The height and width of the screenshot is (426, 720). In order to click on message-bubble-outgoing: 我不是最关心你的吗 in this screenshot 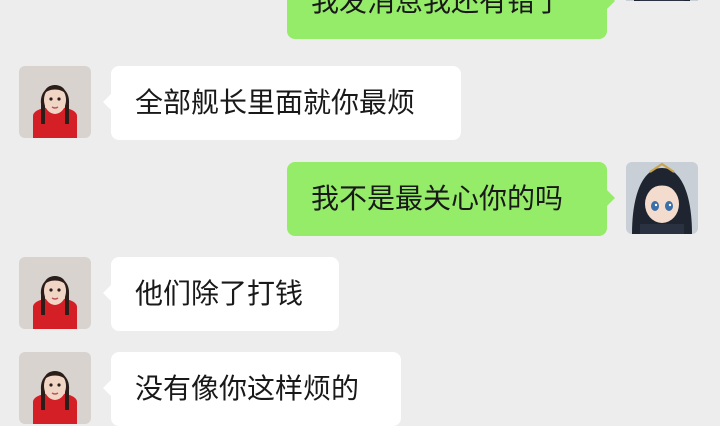, I will do `click(451, 199)`.